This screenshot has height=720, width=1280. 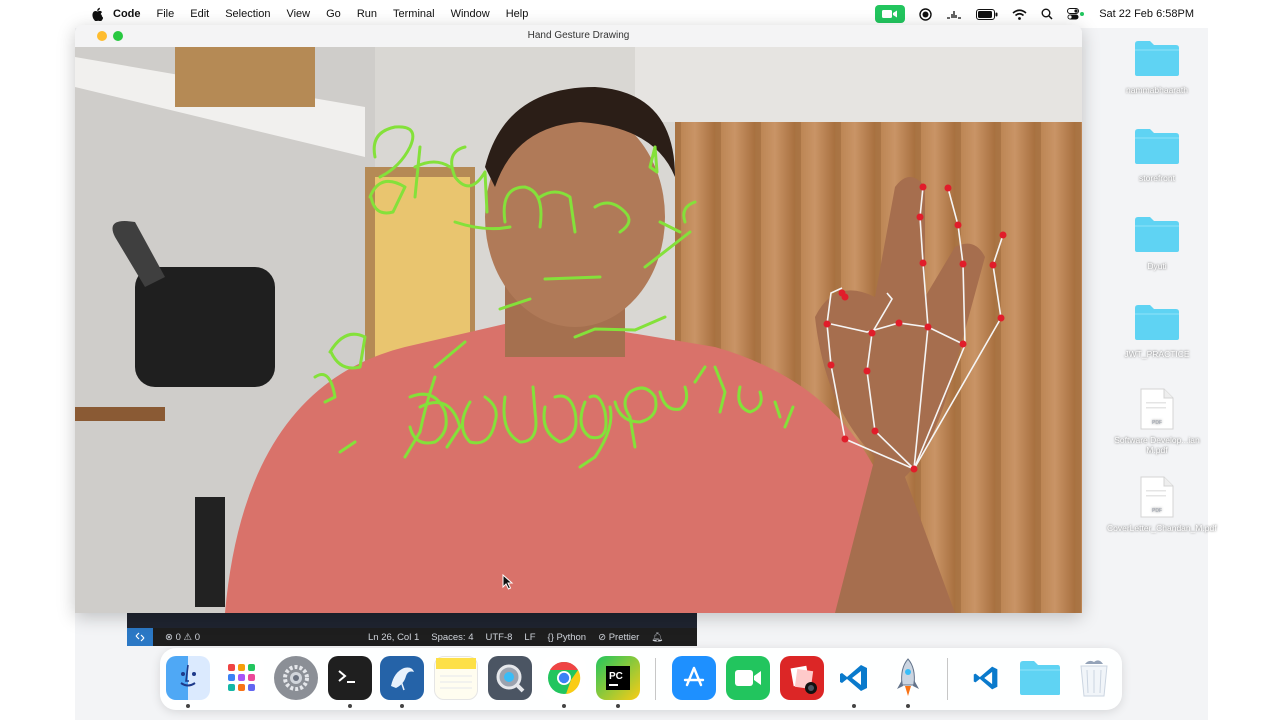 I want to click on dock-photo-booth, so click(x=802, y=678).